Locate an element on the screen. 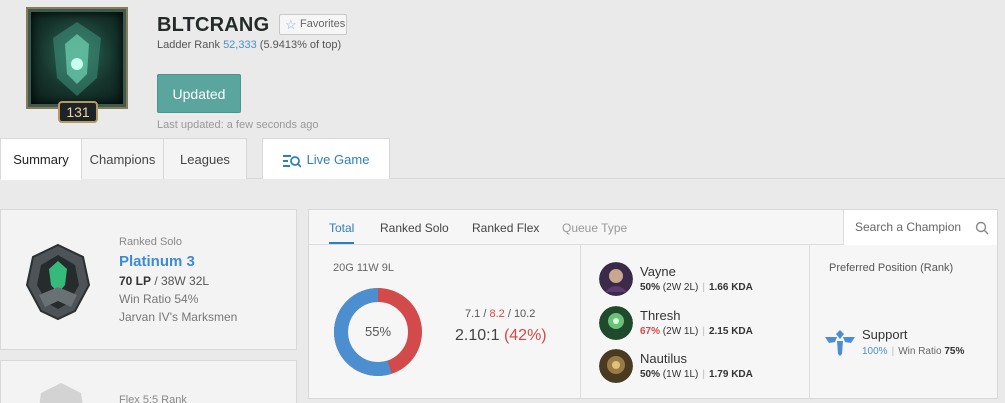 The width and height of the screenshot is (1005, 403). champion-row-vayne: Vayne 50% (2W 2L) | 1.66 KDA is located at coordinates (704, 280).